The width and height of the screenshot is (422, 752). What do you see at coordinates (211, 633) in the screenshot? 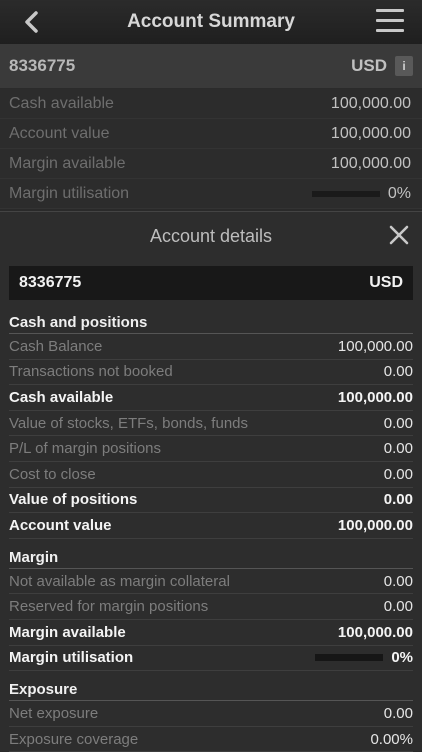
I see `row-margin-available: Margin available 100,000.00` at bounding box center [211, 633].